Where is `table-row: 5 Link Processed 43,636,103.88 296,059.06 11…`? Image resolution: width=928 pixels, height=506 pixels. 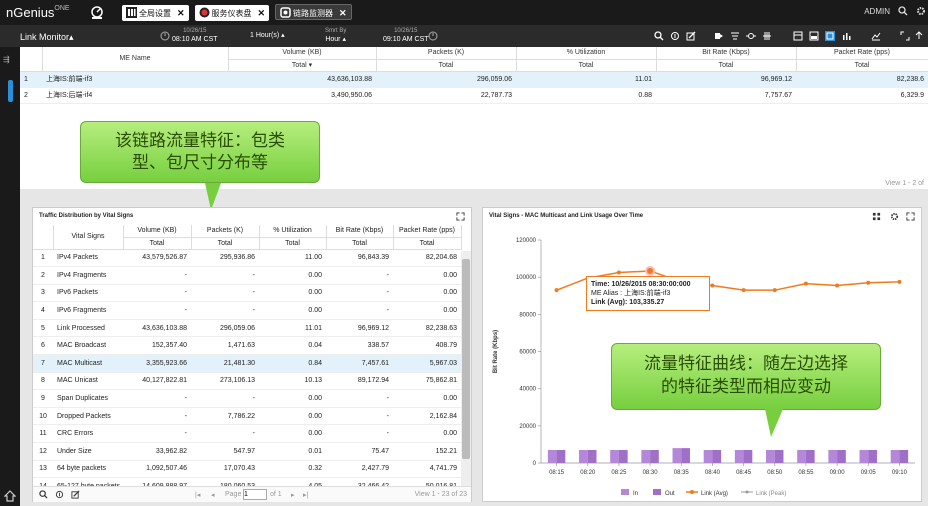 table-row: 5 Link Processed 43,636,103.88 296,059.06 11… is located at coordinates (247, 328).